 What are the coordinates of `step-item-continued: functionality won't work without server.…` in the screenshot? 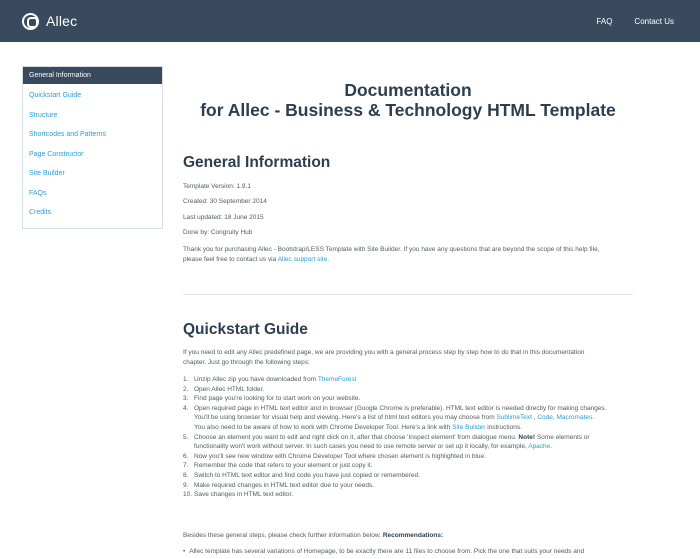 It's located at (408, 447).